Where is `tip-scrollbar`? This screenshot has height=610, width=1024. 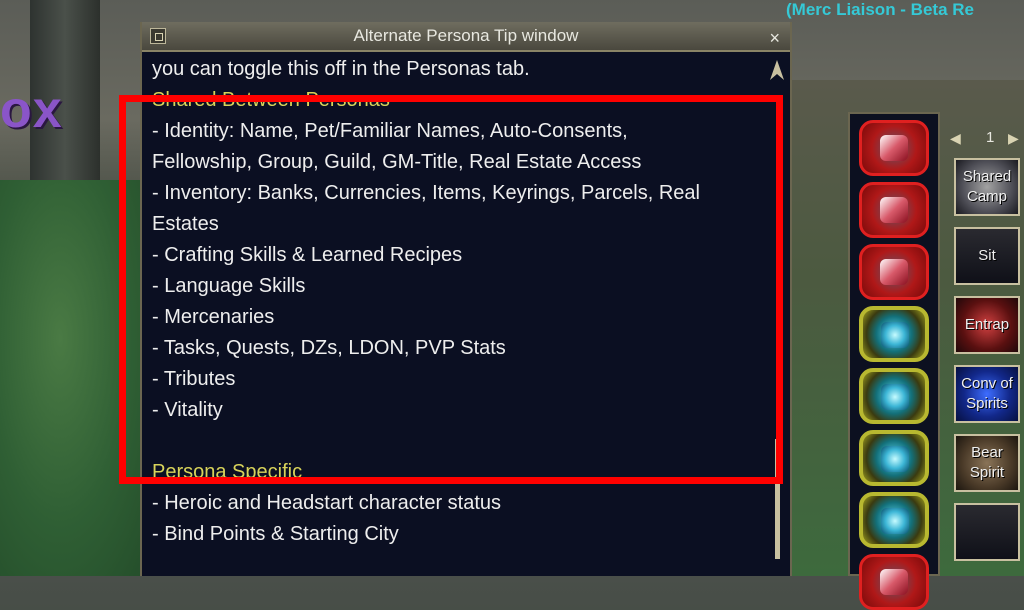
tip-scrollbar is located at coordinates (777, 316).